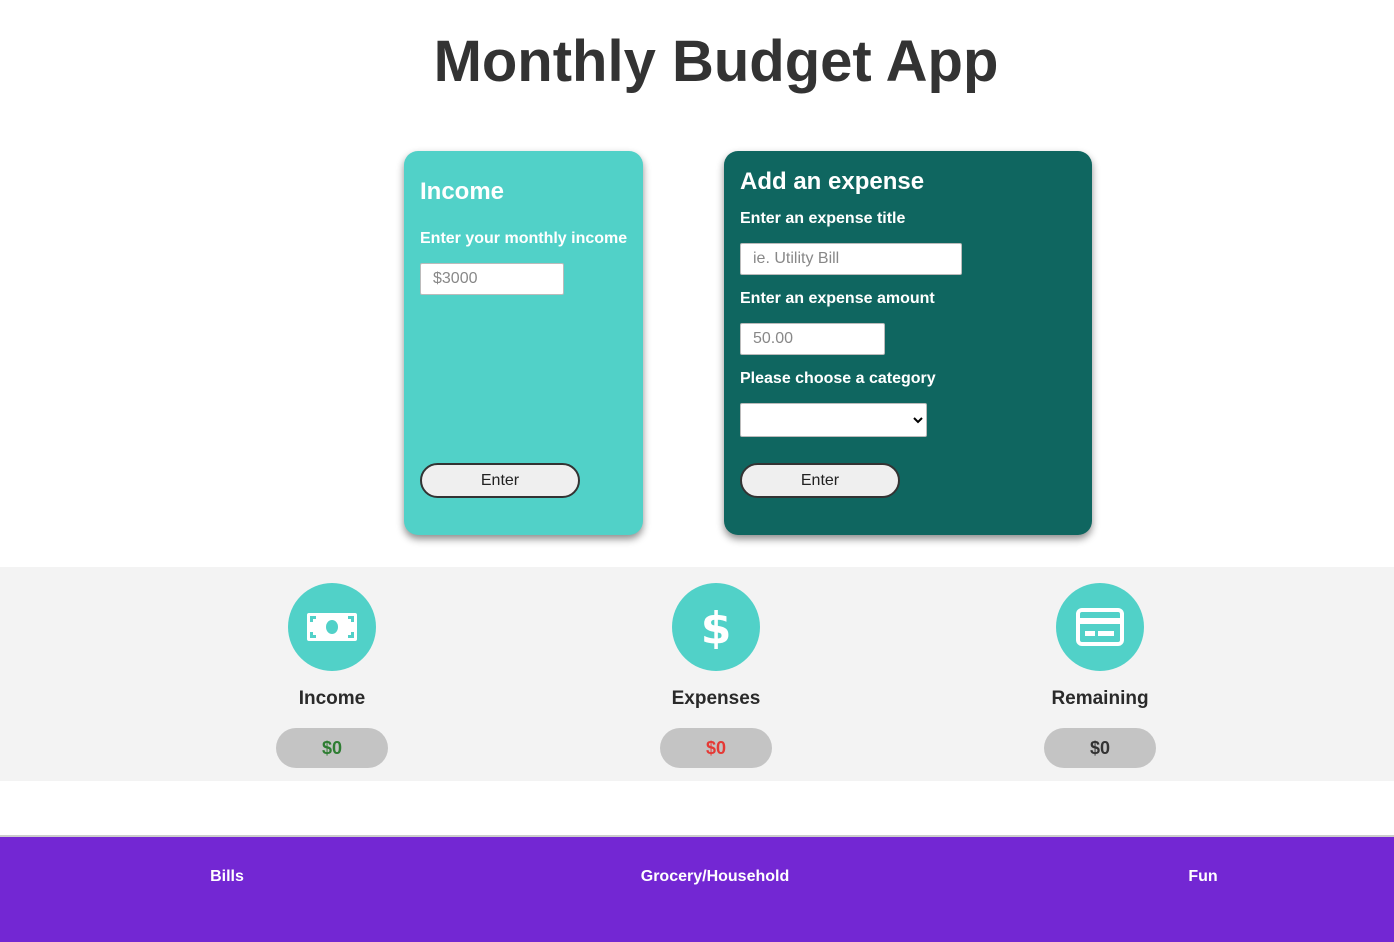 The width and height of the screenshot is (1394, 942). Describe the element at coordinates (1100, 627) in the screenshot. I see `credit-card-icon` at that location.